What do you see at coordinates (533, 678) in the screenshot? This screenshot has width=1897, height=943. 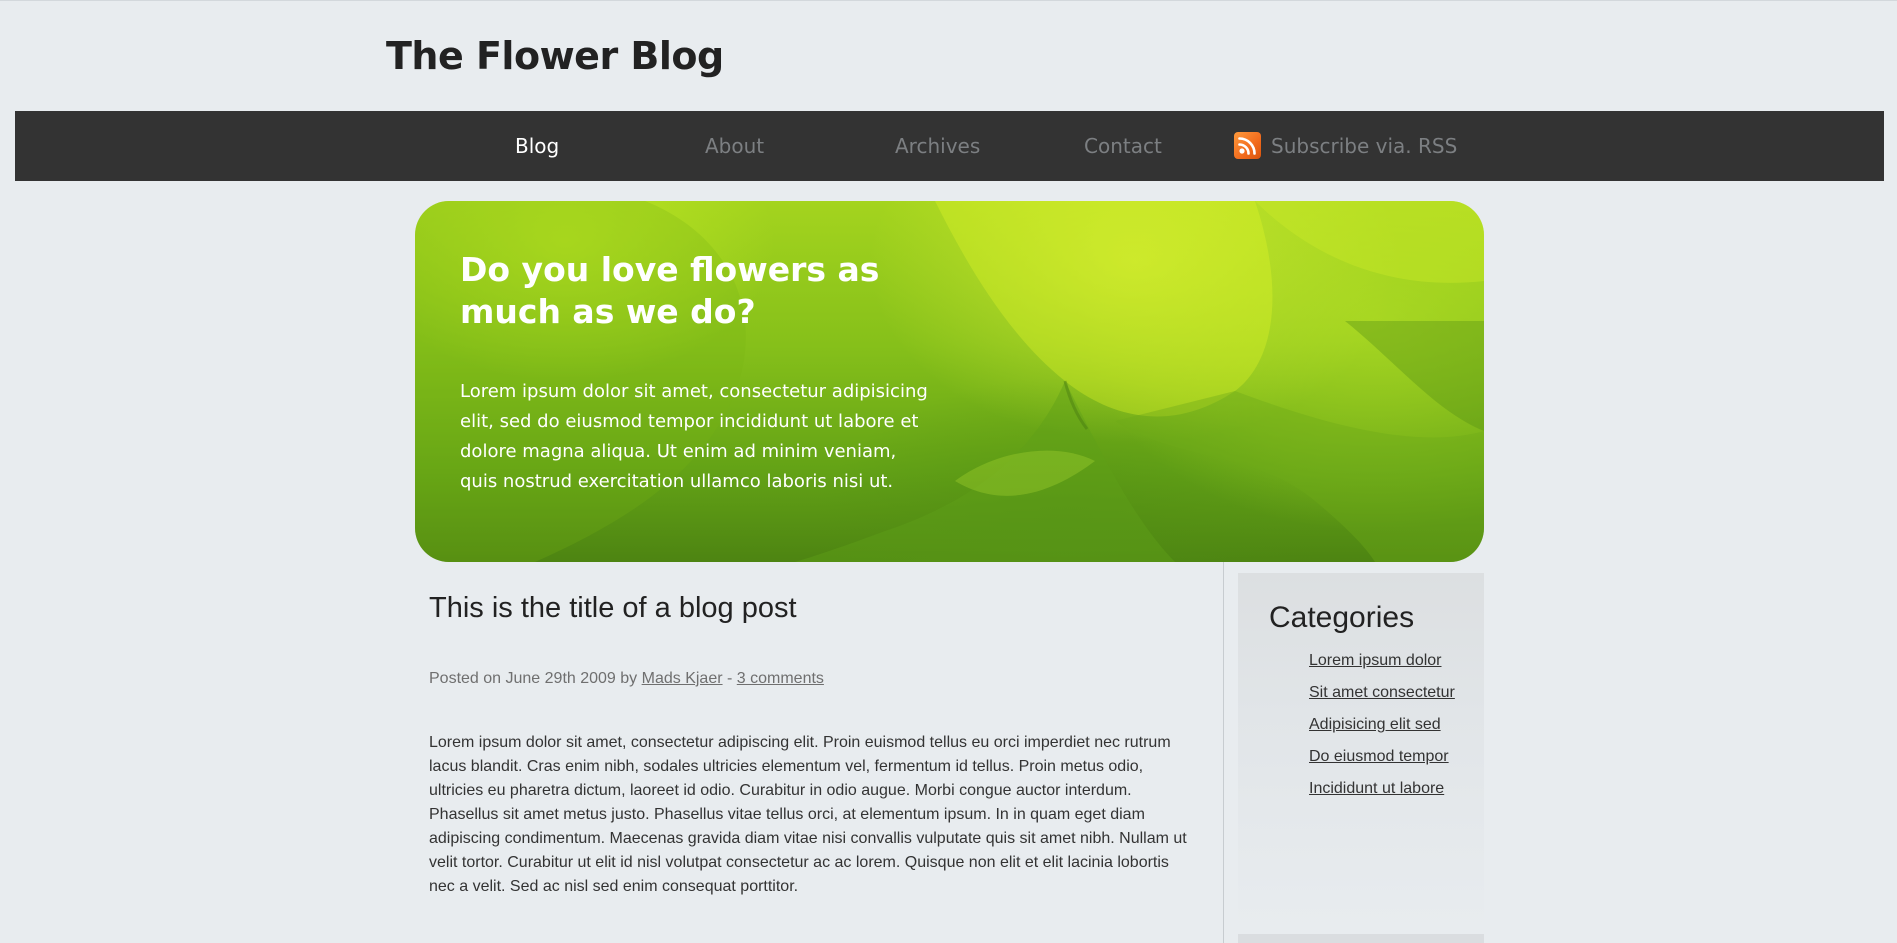 I see `post-date-label: Posted on June 29th 2009 by` at bounding box center [533, 678].